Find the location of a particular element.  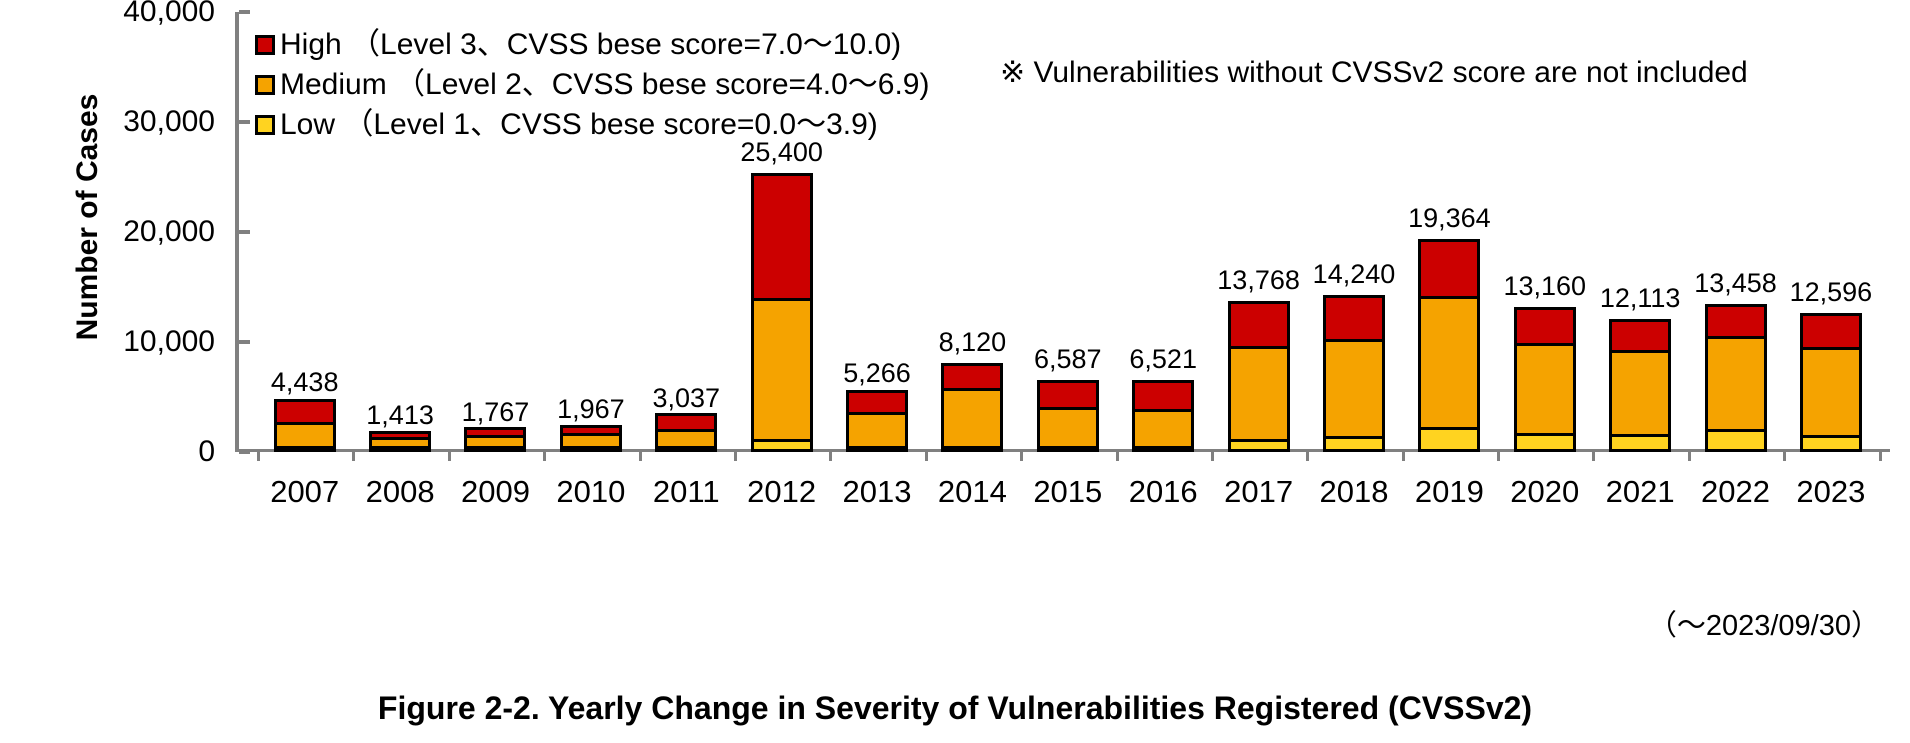

x-tick-label: 2021 is located at coordinates (1640, 491).